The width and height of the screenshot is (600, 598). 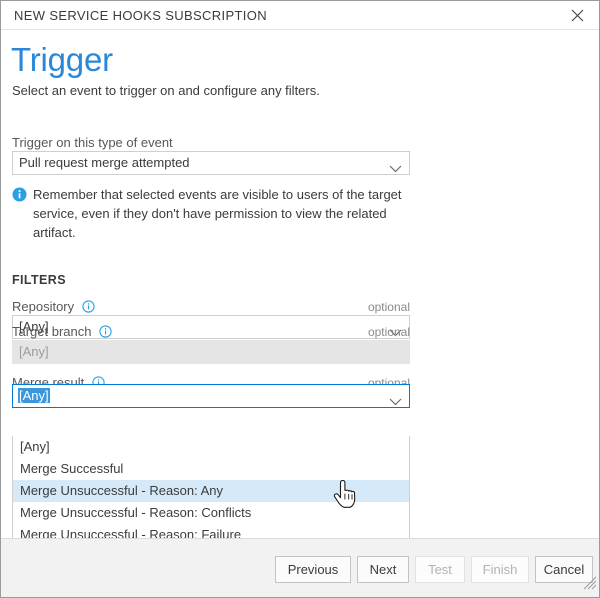 What do you see at coordinates (388, 332) in the screenshot?
I see `target-branch-optional-tag: optional` at bounding box center [388, 332].